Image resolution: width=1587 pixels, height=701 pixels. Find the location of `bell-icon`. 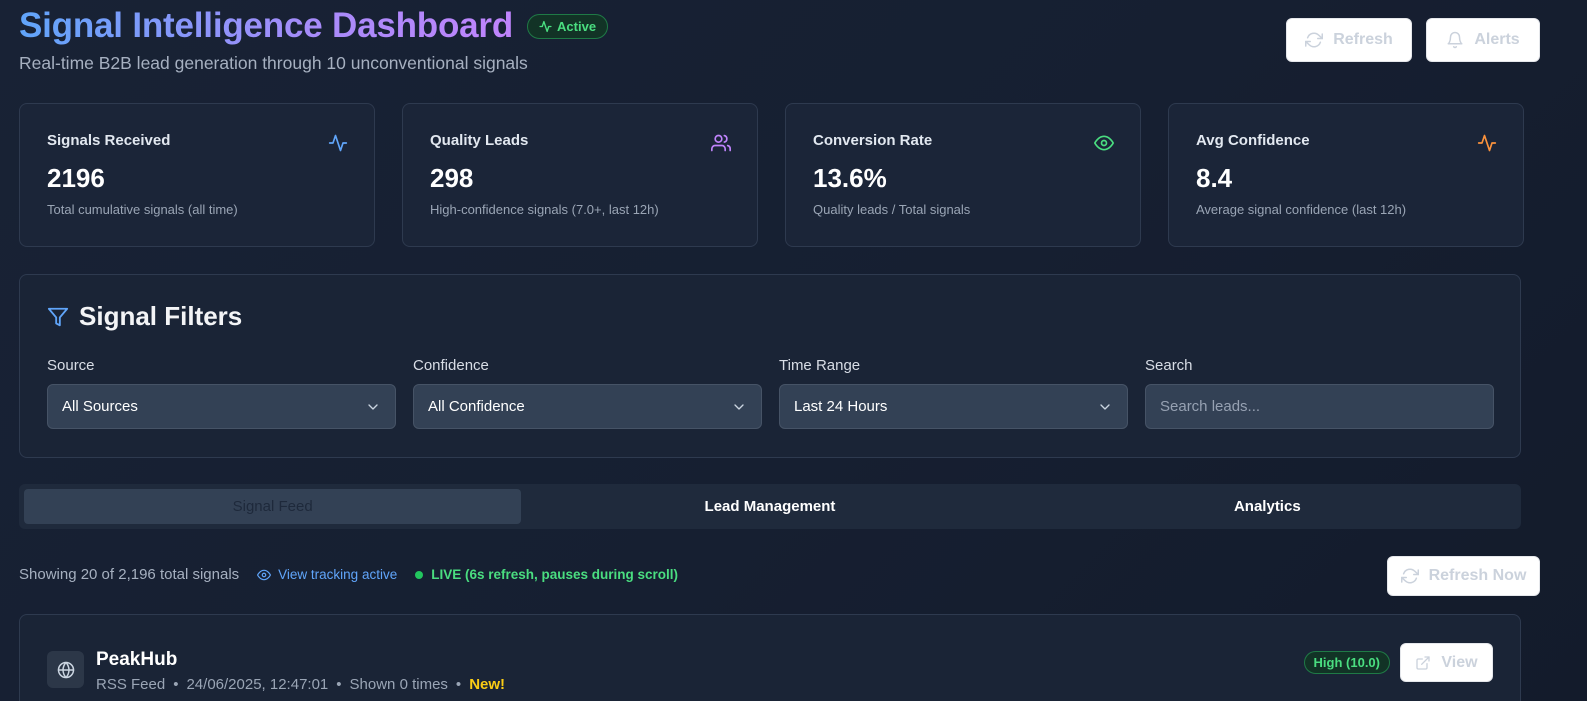

bell-icon is located at coordinates (1455, 40).